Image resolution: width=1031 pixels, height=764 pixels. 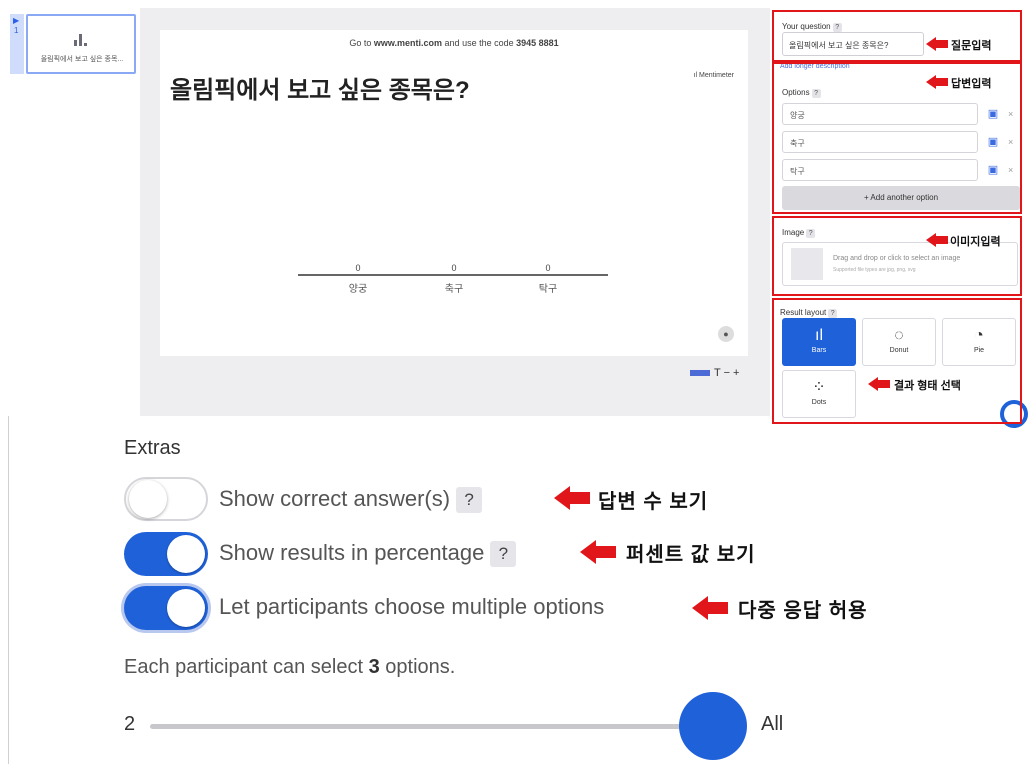 I want to click on show-correct-toggle, so click(x=166, y=499).